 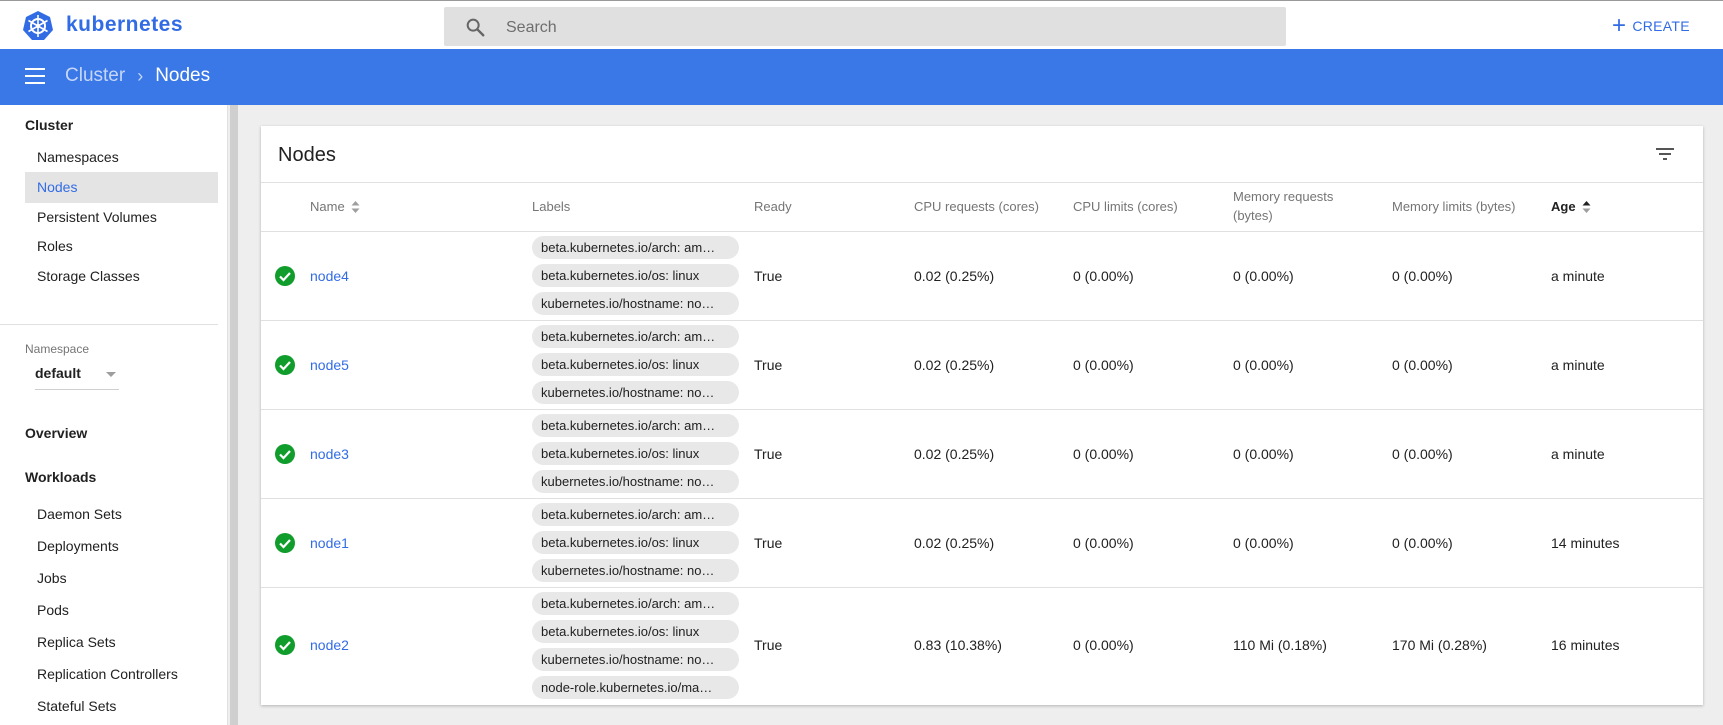 I want to click on sidebar-item-jobs: Jobs, so click(x=121, y=578).